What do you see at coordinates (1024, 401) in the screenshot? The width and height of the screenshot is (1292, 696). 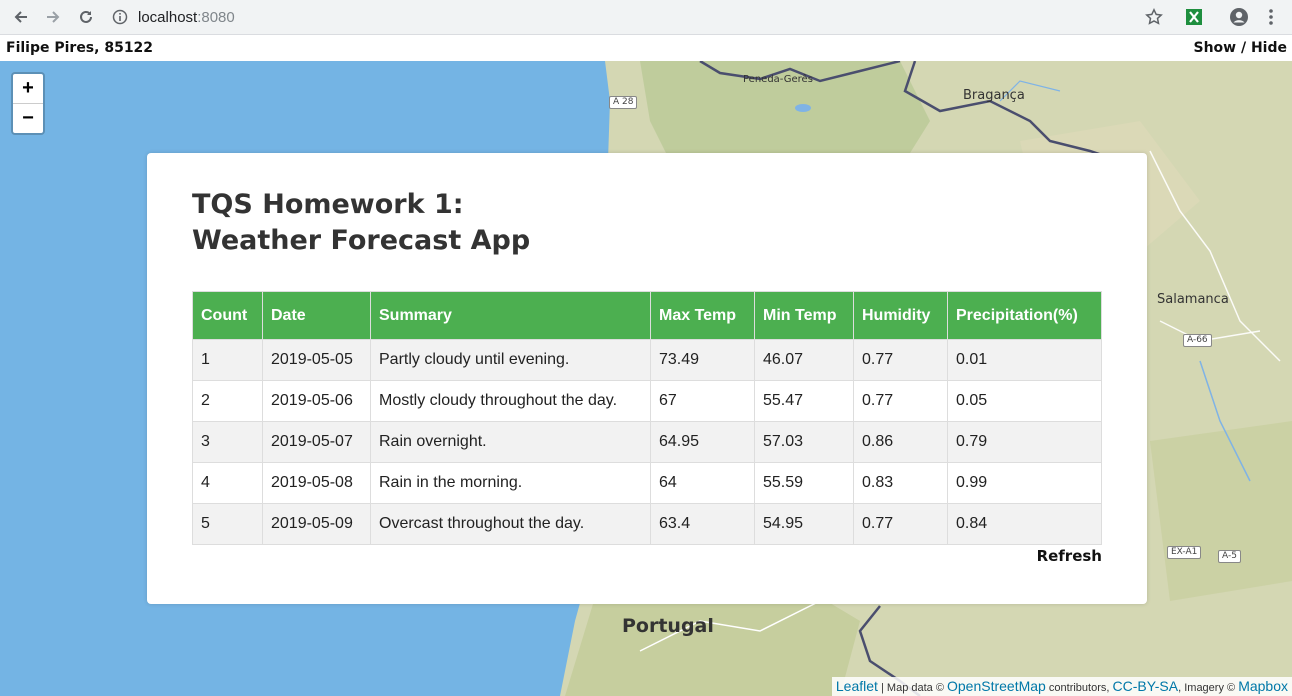 I see `table-cell: 0.05` at bounding box center [1024, 401].